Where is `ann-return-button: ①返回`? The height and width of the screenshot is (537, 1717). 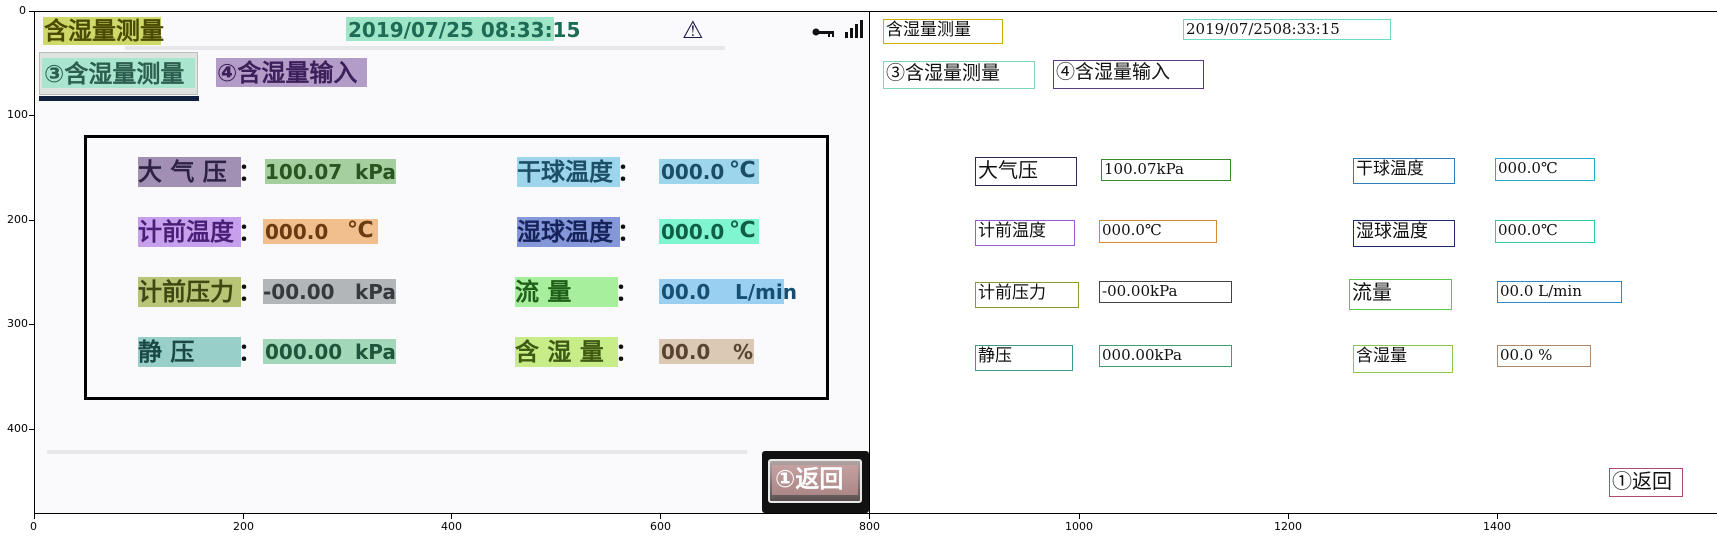
ann-return-button: ①返回 is located at coordinates (1646, 482).